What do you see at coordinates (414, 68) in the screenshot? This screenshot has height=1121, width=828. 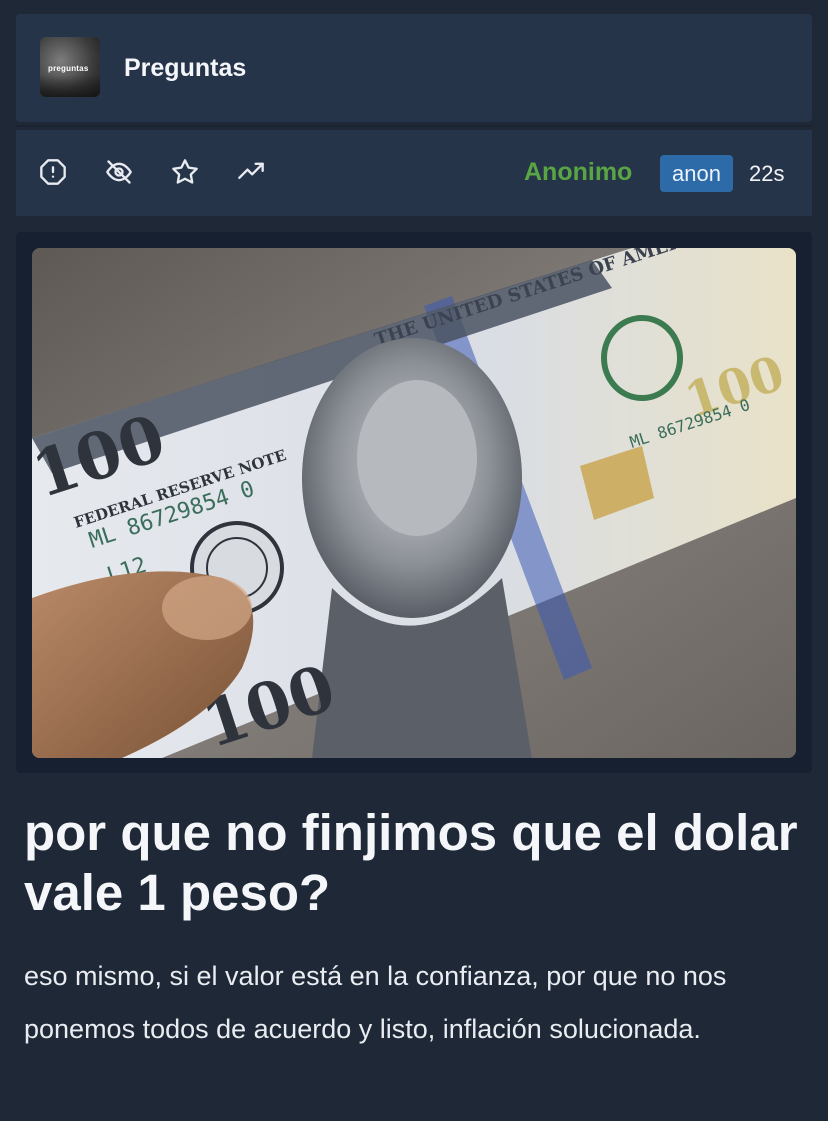 I see `community-header: preguntas Preguntas` at bounding box center [414, 68].